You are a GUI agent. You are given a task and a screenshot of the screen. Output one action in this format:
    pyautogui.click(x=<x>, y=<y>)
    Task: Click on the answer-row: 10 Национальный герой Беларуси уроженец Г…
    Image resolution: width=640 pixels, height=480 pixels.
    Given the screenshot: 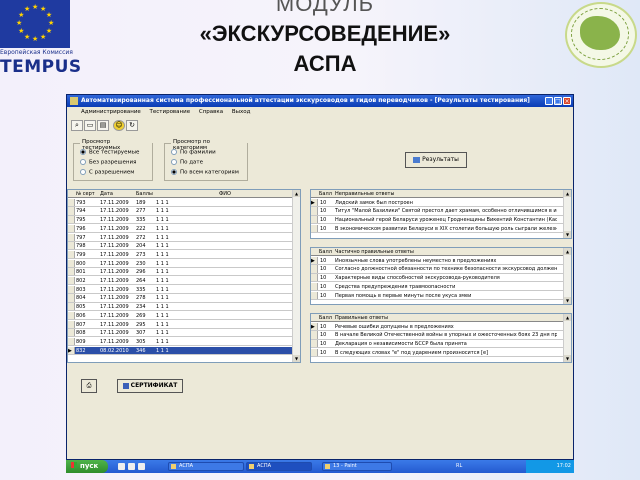 What is the action you would take?
    pyautogui.click(x=438, y=220)
    